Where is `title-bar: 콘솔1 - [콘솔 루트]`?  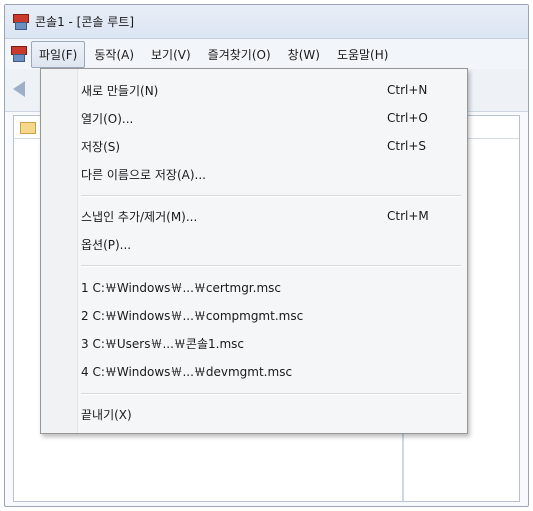 title-bar: 콘솔1 - [콘솔 루트] is located at coordinates (266, 22).